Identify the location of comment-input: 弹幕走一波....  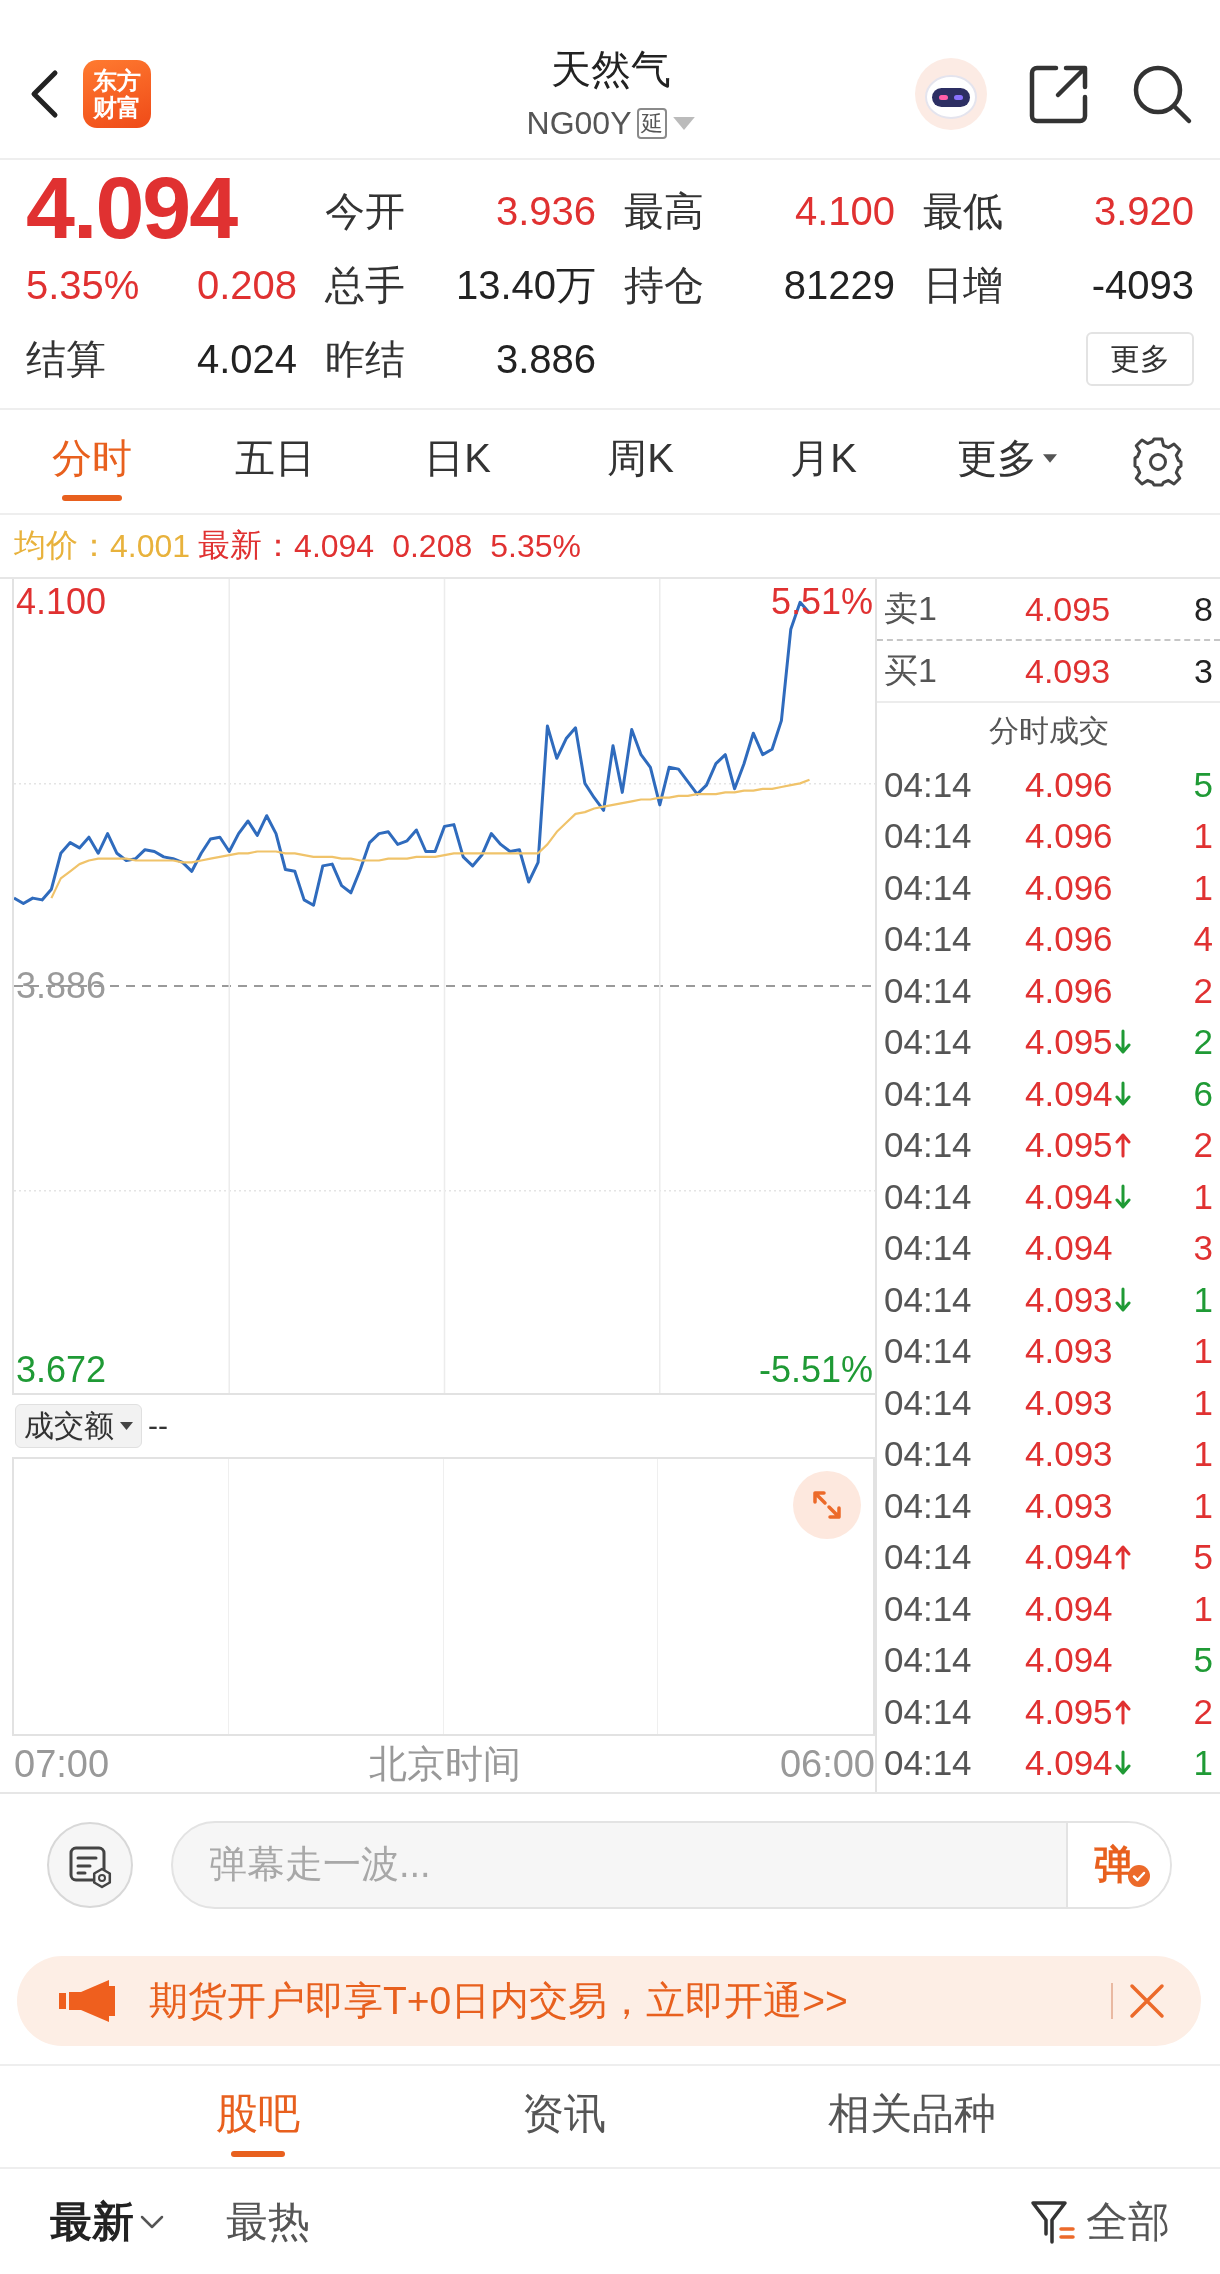
(619, 1864).